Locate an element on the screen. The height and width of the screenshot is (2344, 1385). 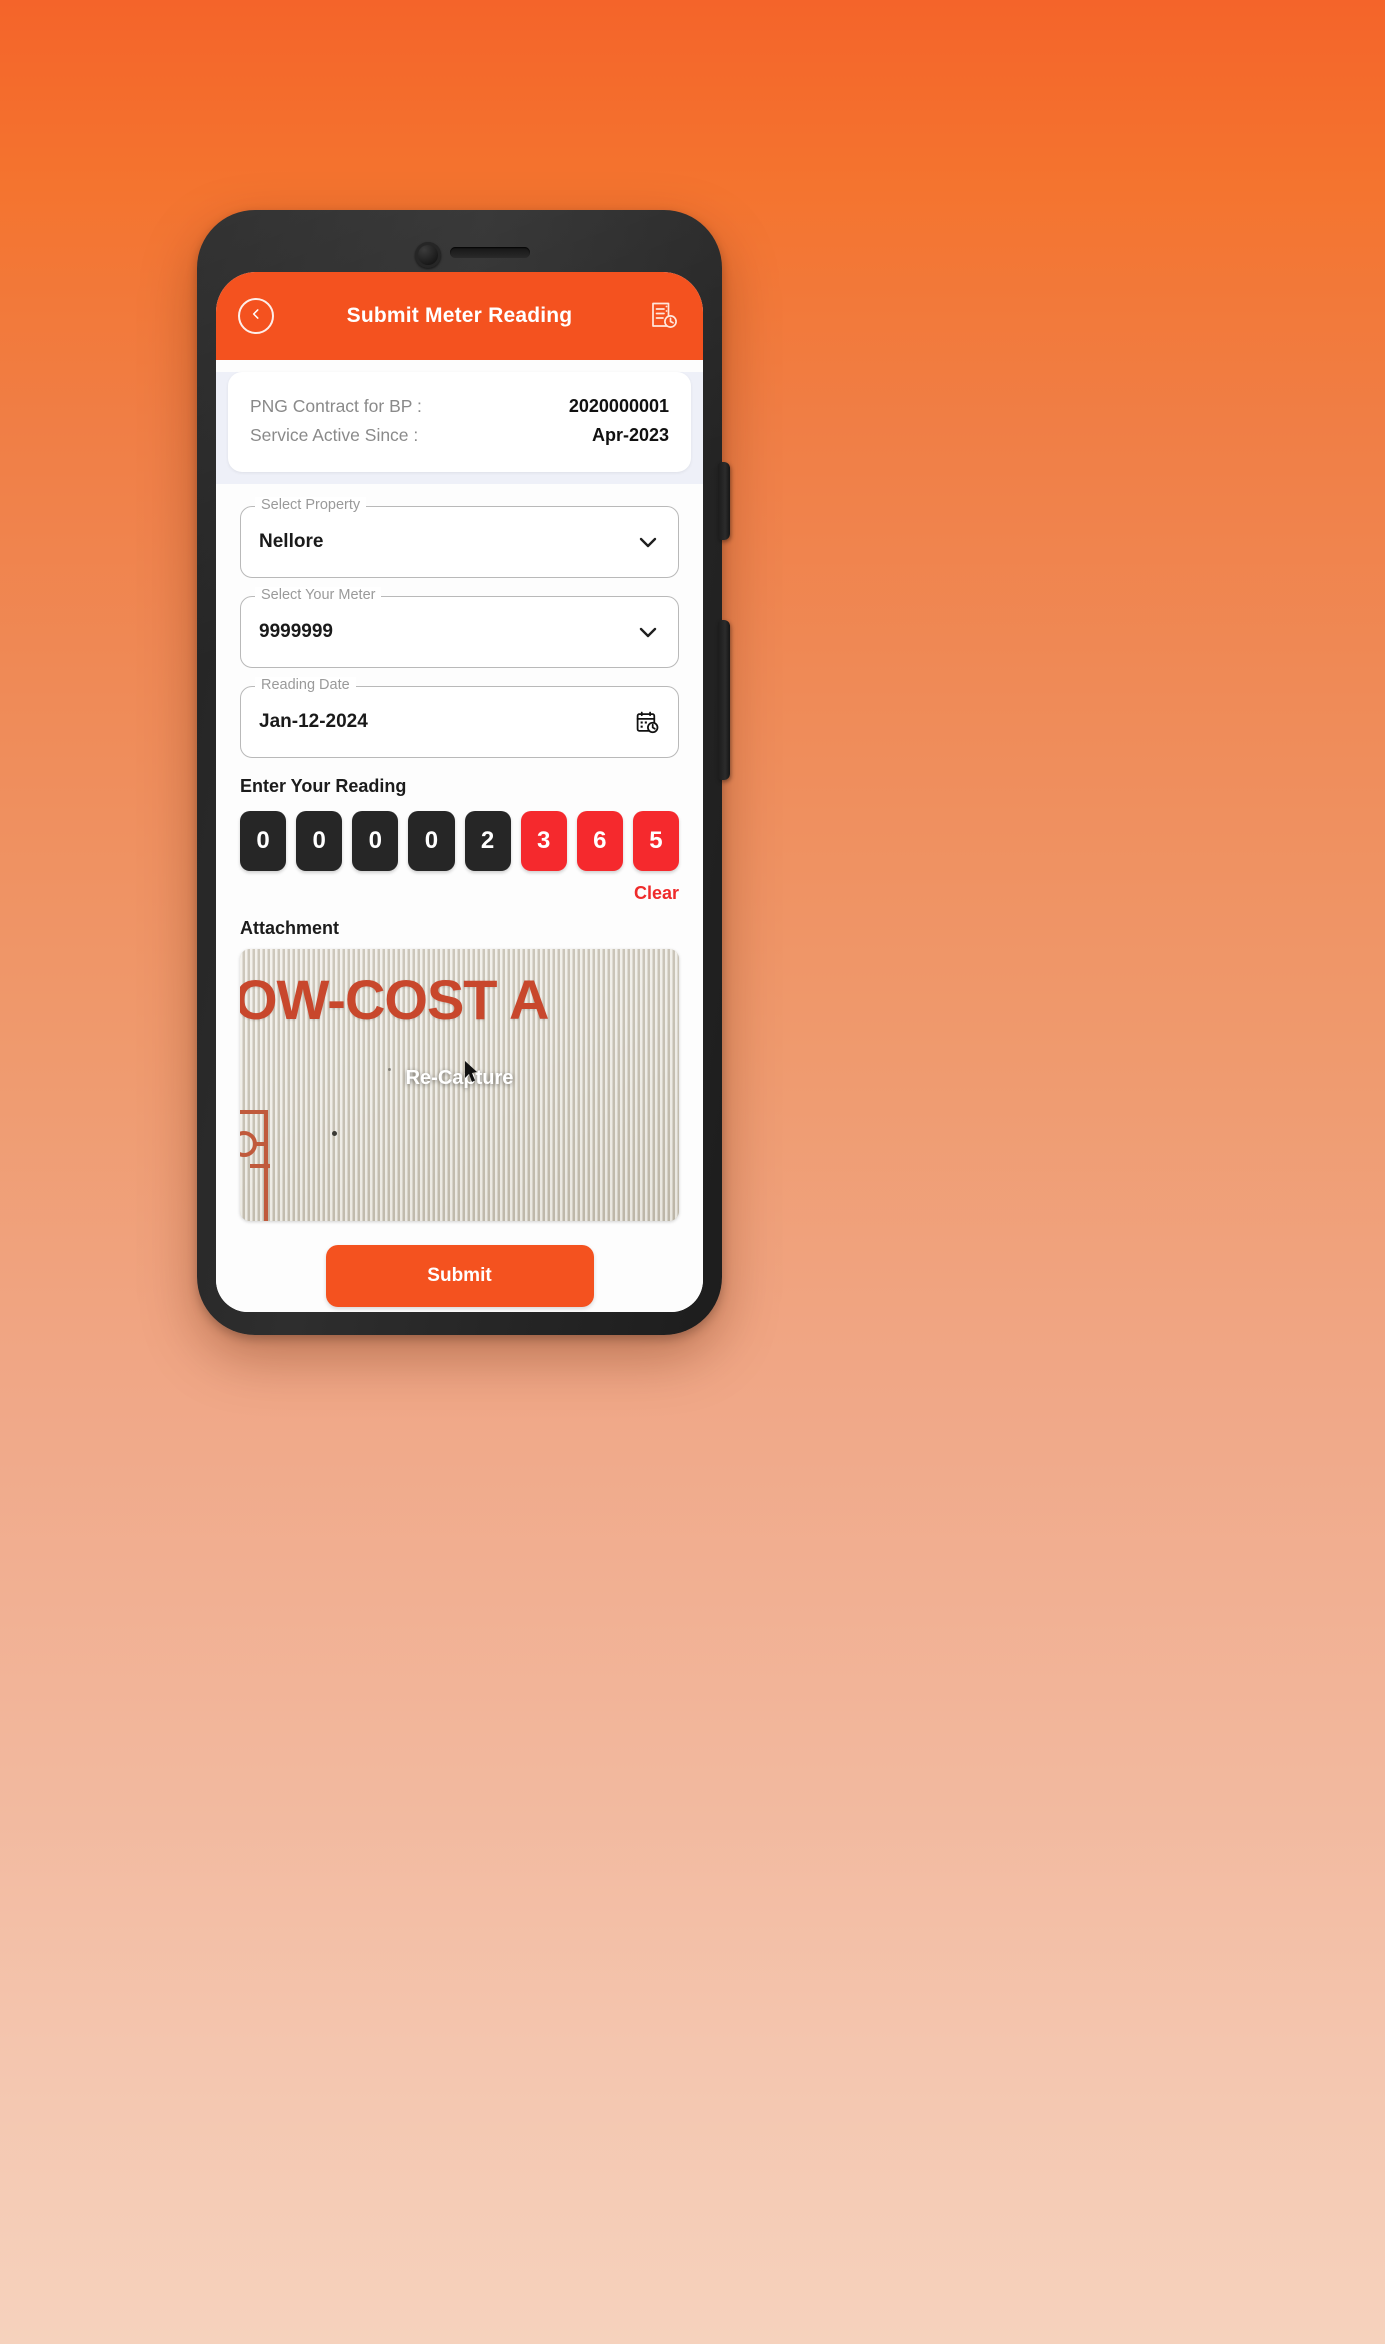
document-history-icon is located at coordinates (664, 316).